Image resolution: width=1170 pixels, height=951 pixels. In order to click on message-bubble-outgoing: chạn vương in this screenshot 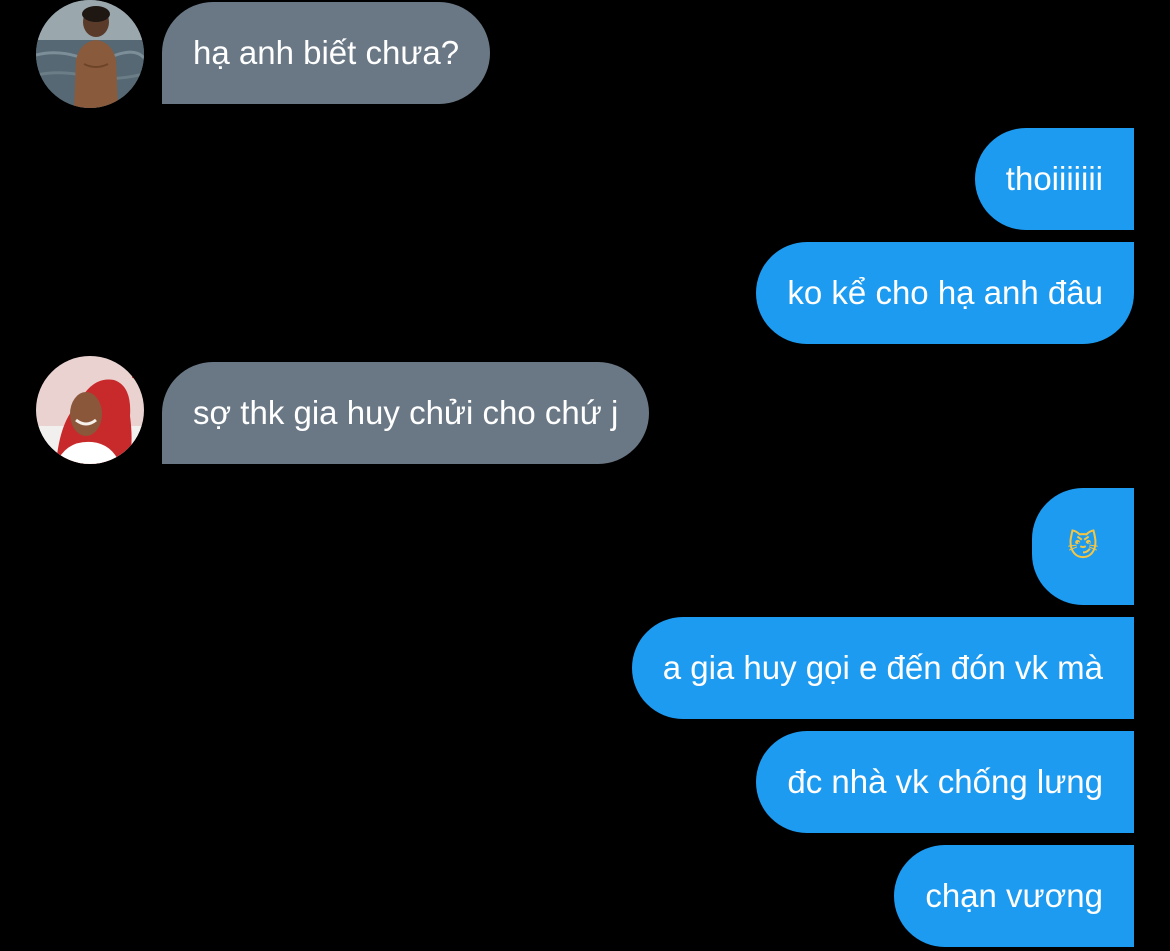, I will do `click(1014, 896)`.